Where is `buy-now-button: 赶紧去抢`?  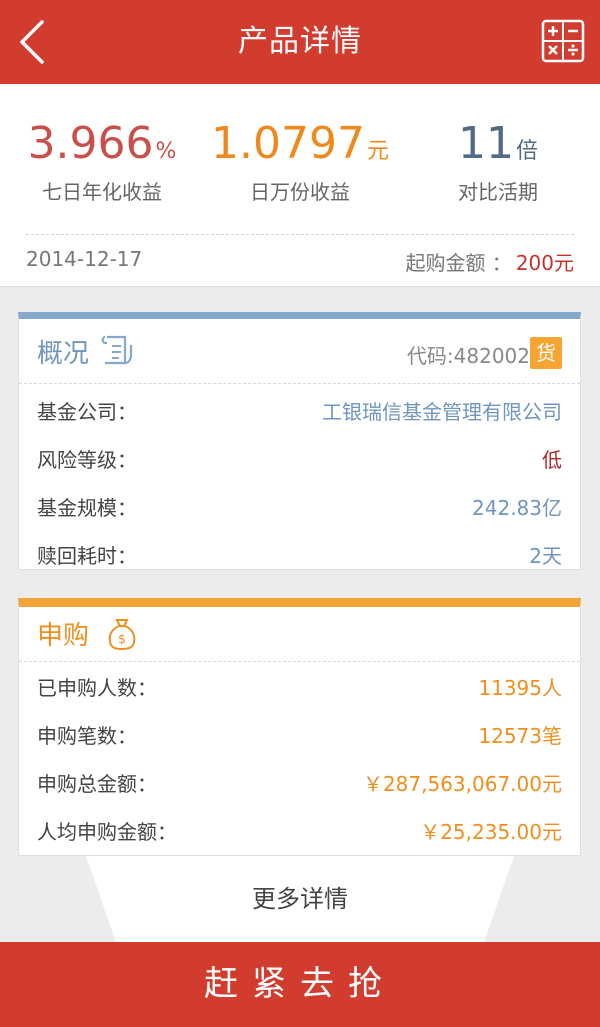 buy-now-button: 赶紧去抢 is located at coordinates (300, 984).